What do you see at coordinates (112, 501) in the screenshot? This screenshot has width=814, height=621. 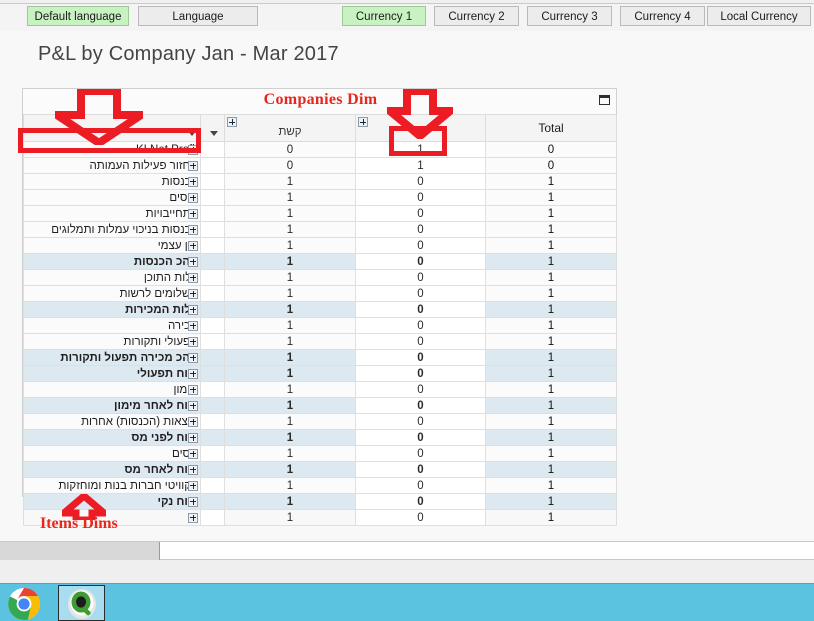 I see `row-label-cell: רווח נקי` at bounding box center [112, 501].